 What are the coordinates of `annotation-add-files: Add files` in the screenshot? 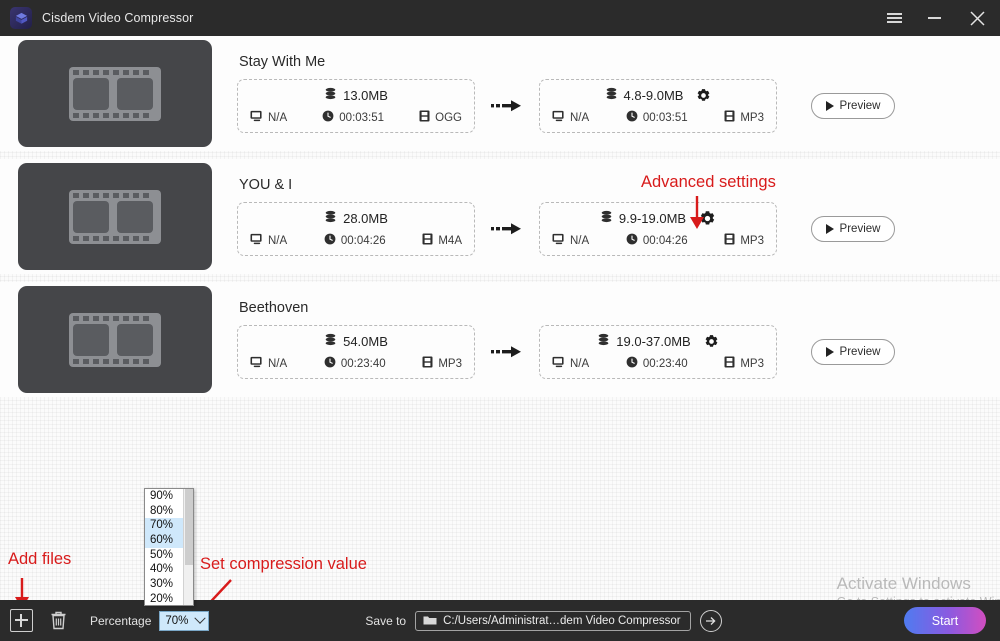 It's located at (40, 559).